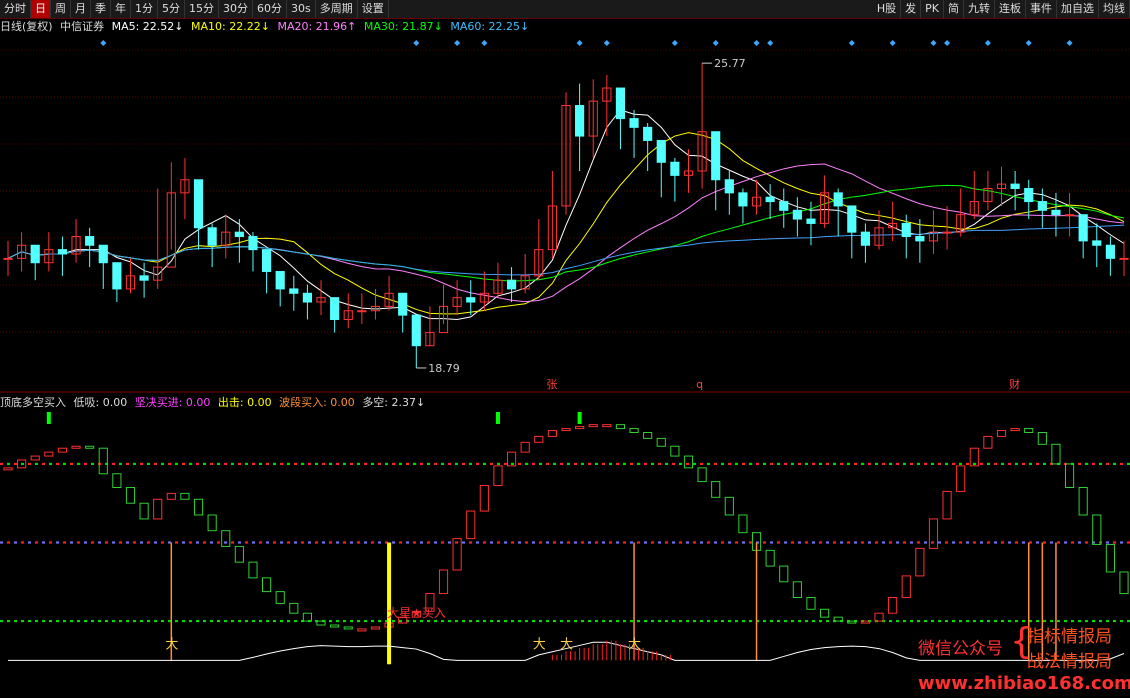 The image size is (1130, 698). I want to click on star-buy-label: 大星★买入, so click(416, 613).